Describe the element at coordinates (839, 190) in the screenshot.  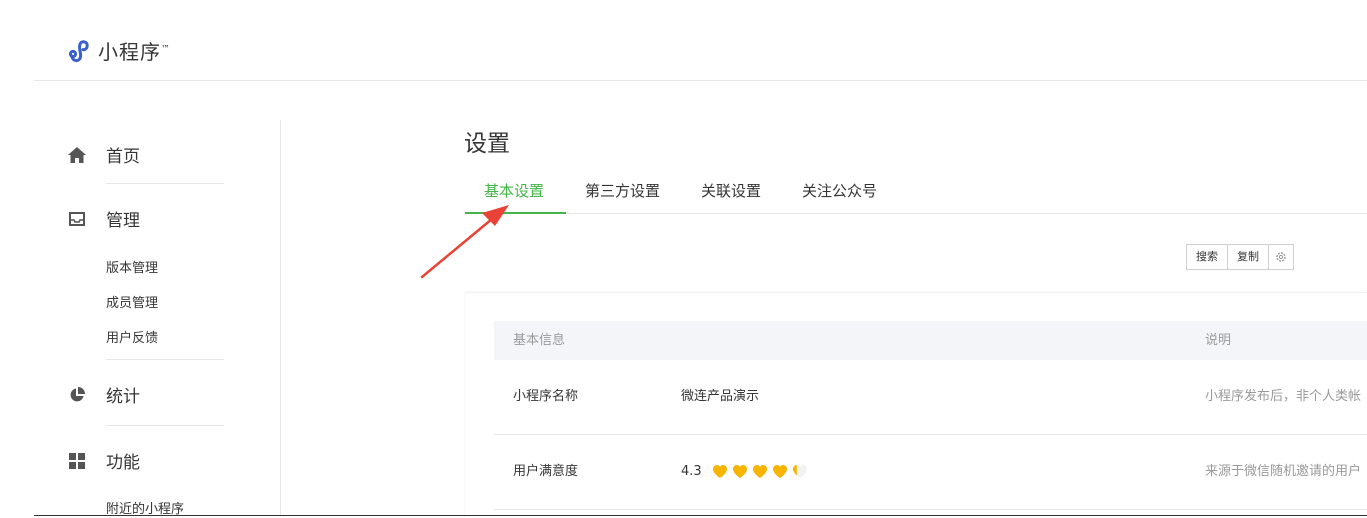
I see `tab-follow-official-account: 关注公众号` at that location.